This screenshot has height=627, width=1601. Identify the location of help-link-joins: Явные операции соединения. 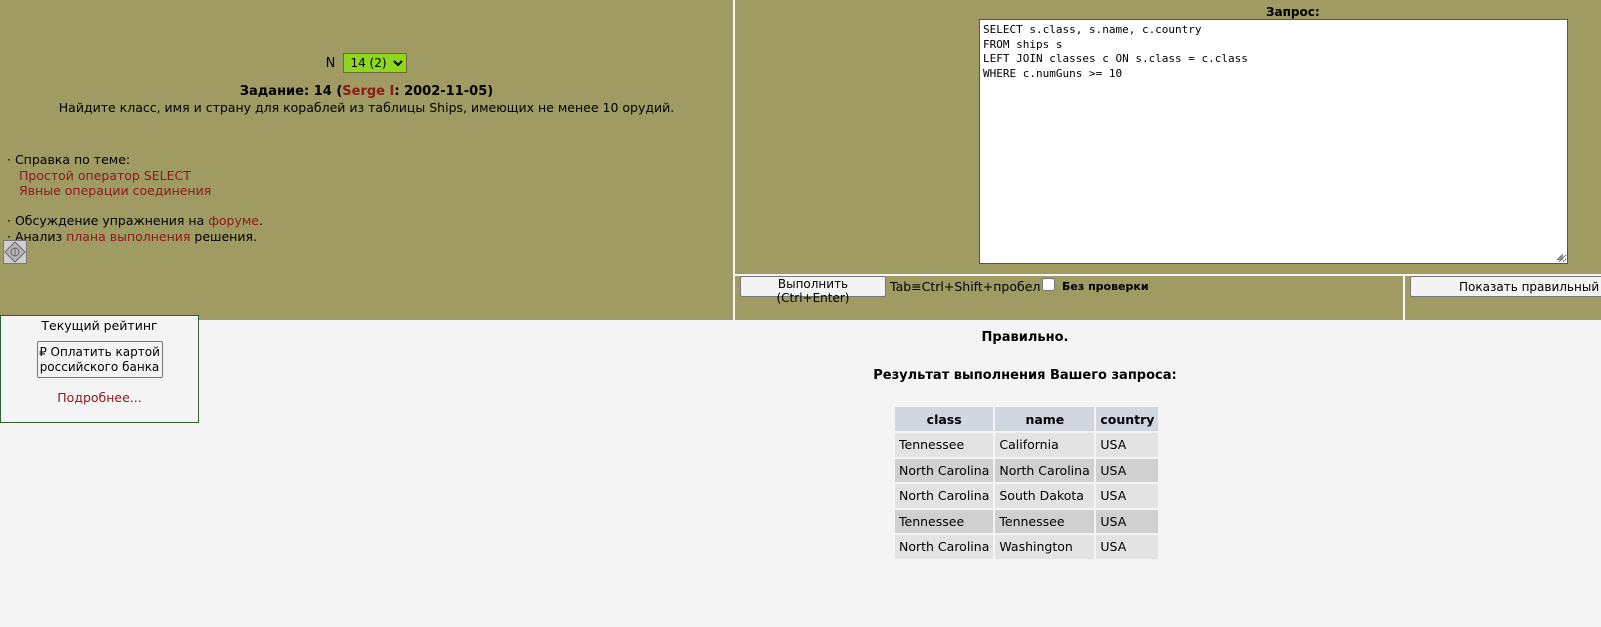
(109, 191).